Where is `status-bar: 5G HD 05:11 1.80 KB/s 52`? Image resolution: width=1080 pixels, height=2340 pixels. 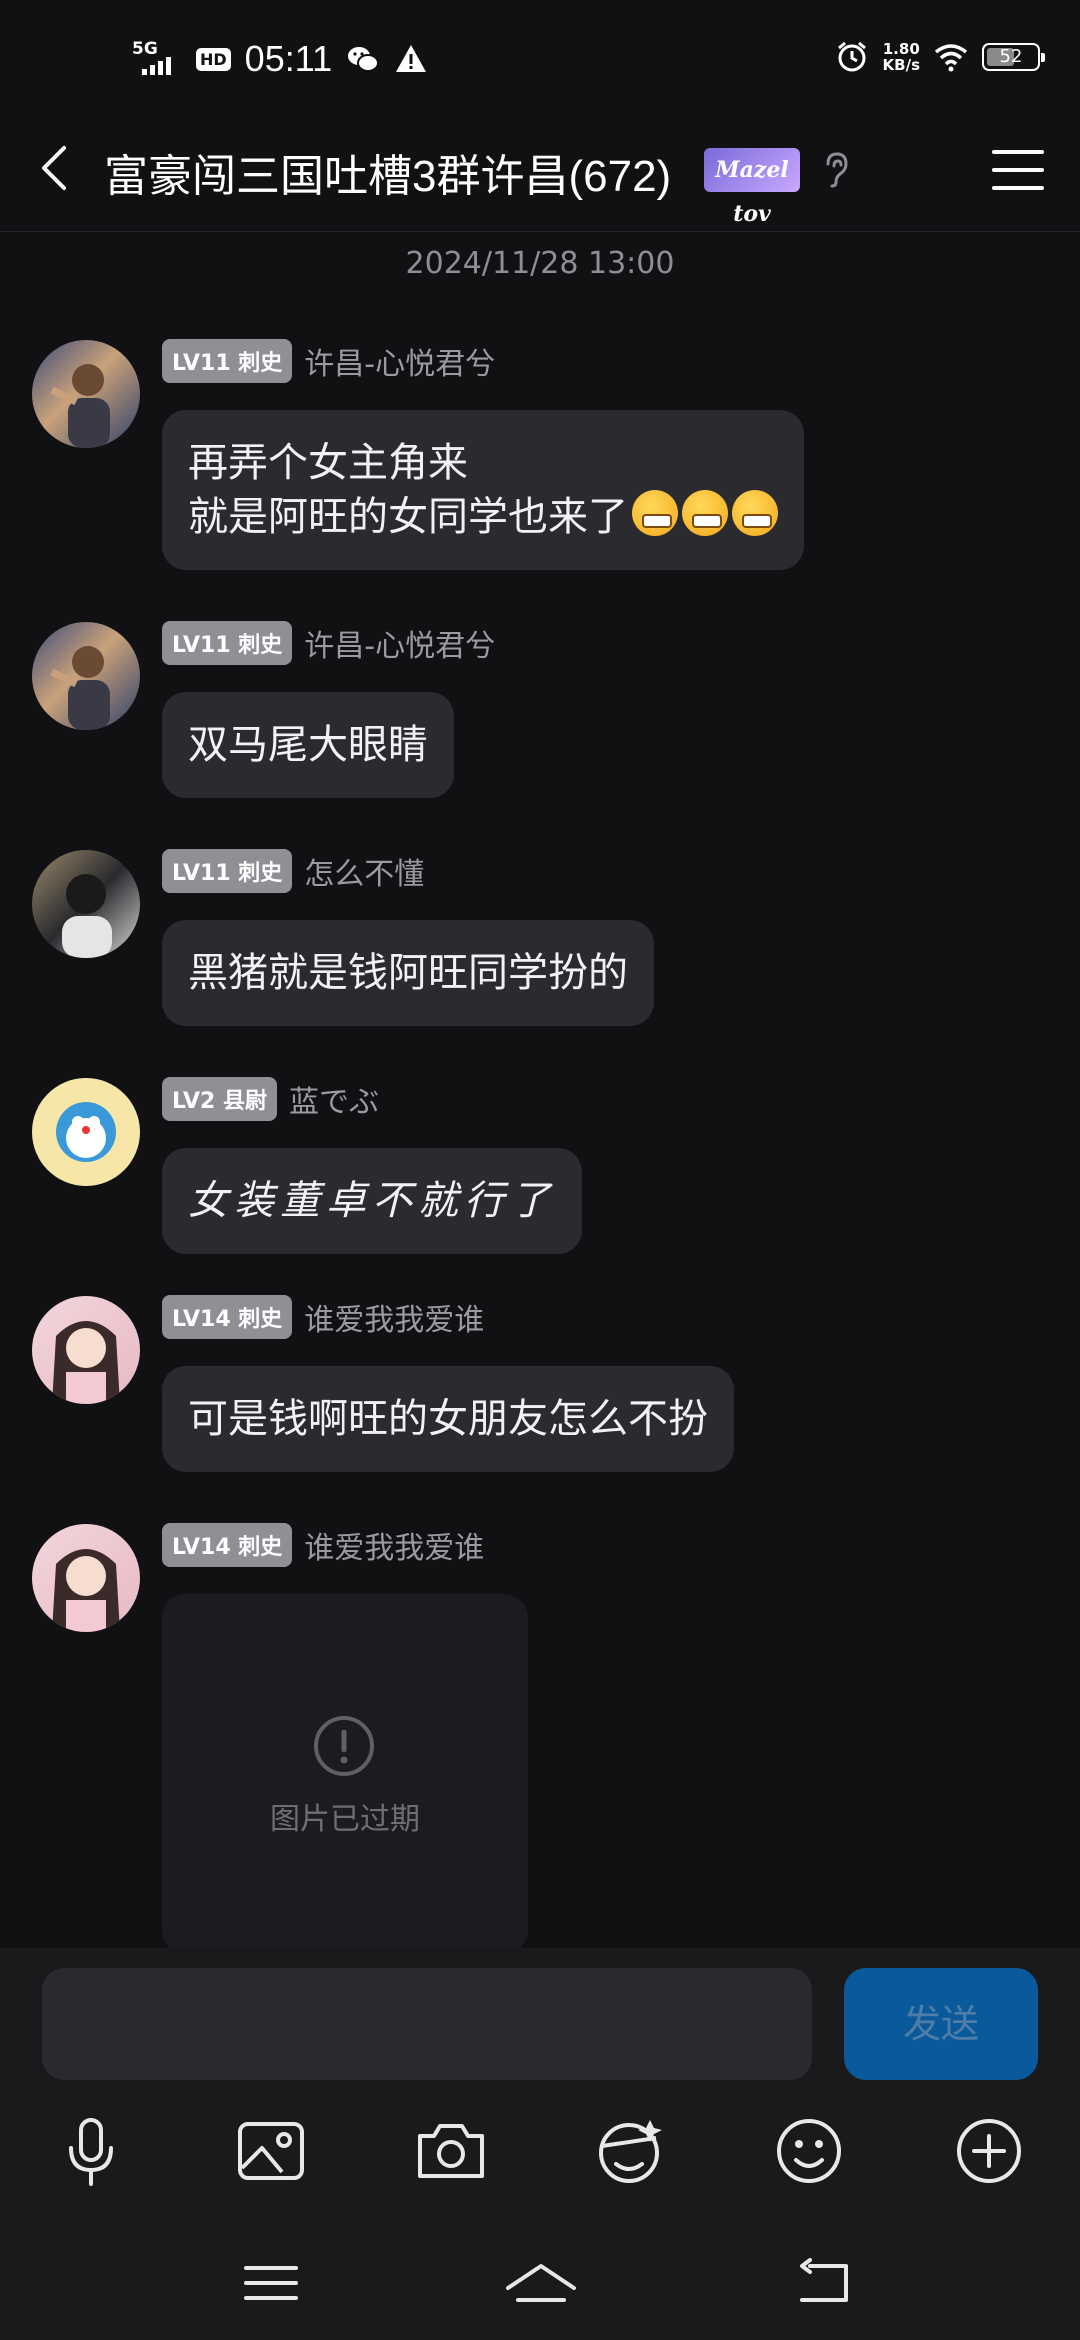 status-bar: 5G HD 05:11 1.80 KB/s 52 is located at coordinates (540, 60).